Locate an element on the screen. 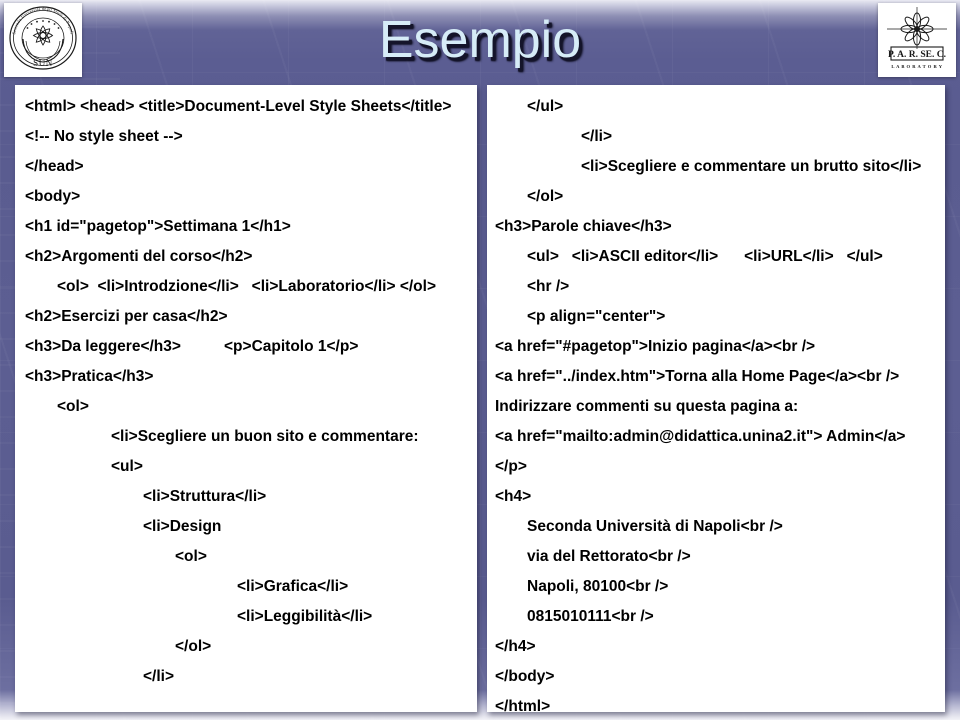 The height and width of the screenshot is (720, 960). code-line: </h4> is located at coordinates (515, 646).